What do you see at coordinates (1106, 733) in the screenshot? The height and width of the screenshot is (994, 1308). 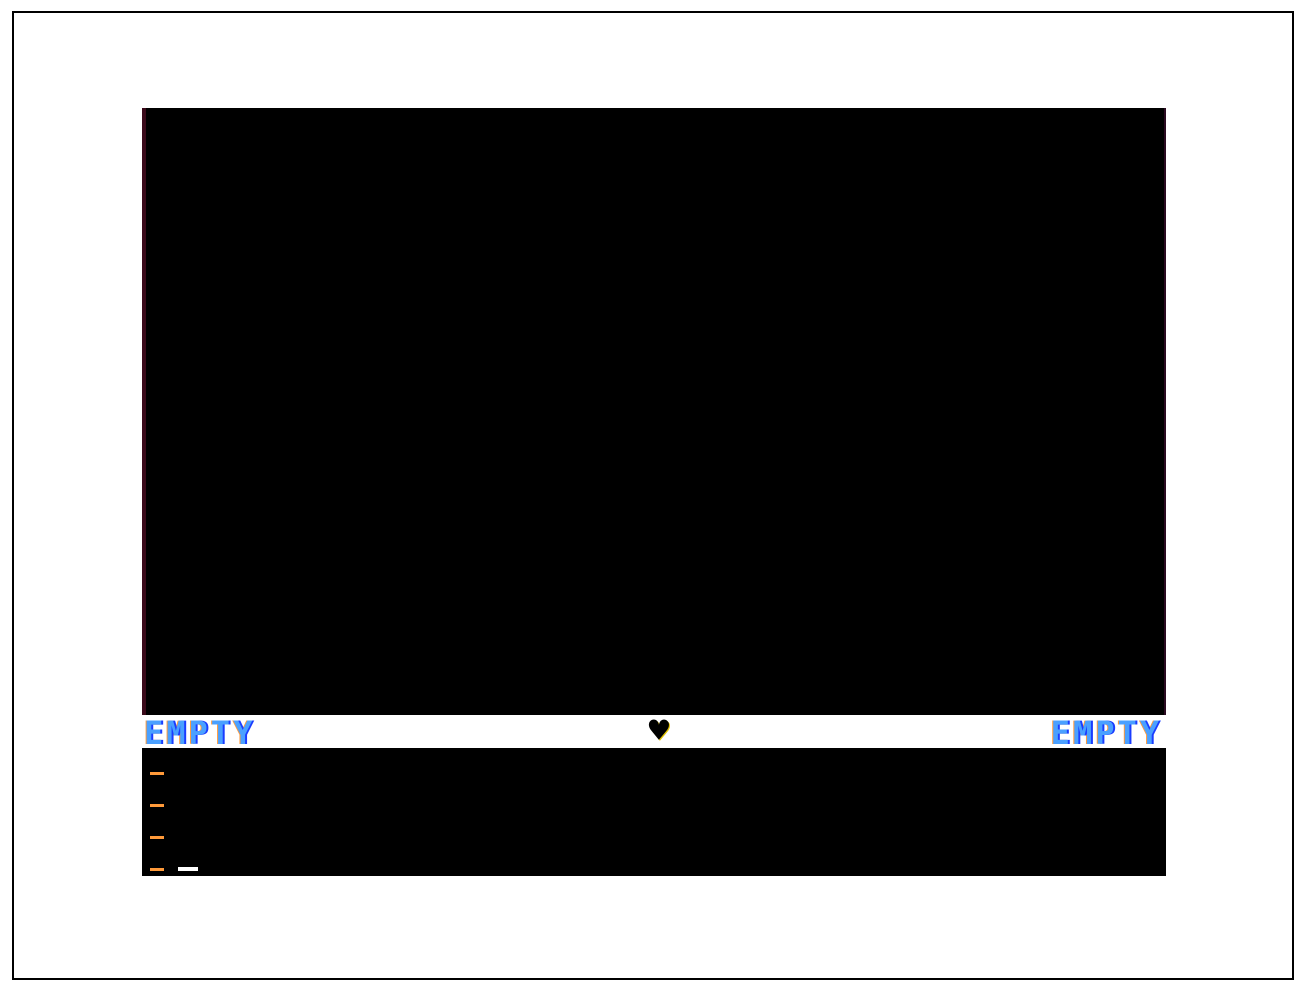 I see `right-hand-slot: EMPTY` at bounding box center [1106, 733].